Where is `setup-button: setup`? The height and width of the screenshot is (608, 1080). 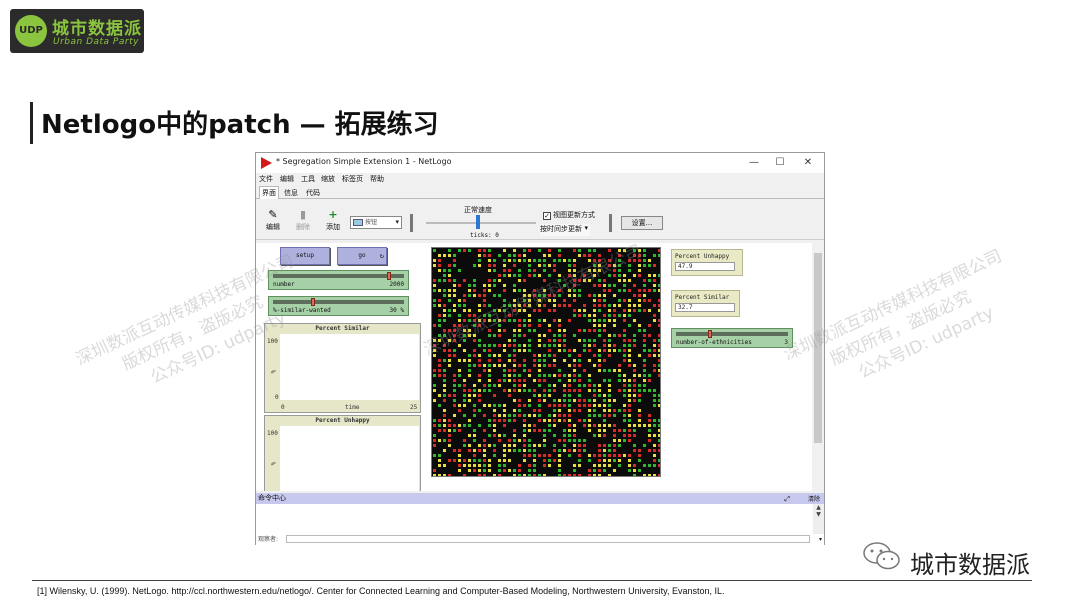 setup-button: setup is located at coordinates (305, 256).